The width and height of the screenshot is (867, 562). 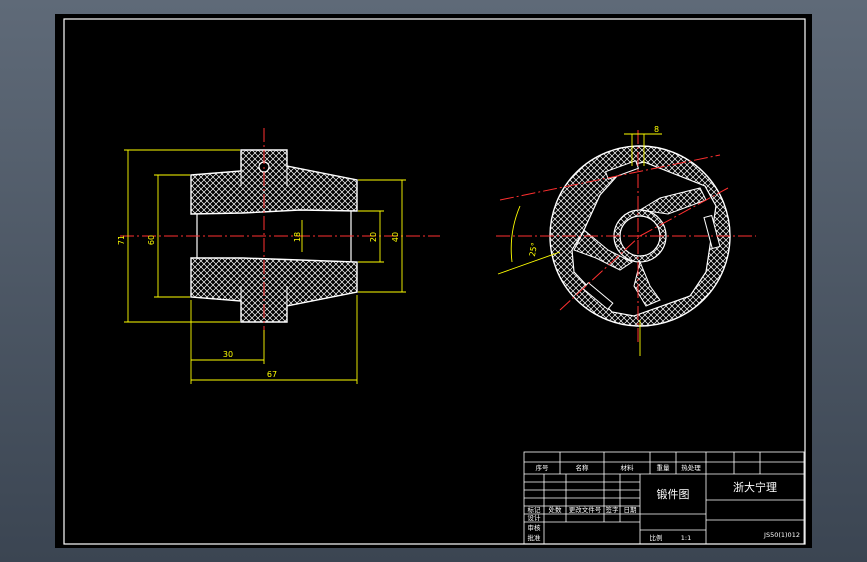 I want to click on left-label-review: 审核, so click(x=535, y=527).